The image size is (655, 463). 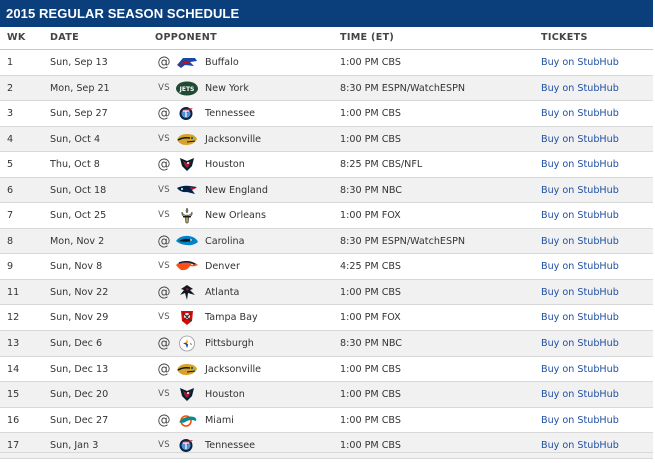 I want to click on jets-logo-icon: JETS, so click(x=187, y=88).